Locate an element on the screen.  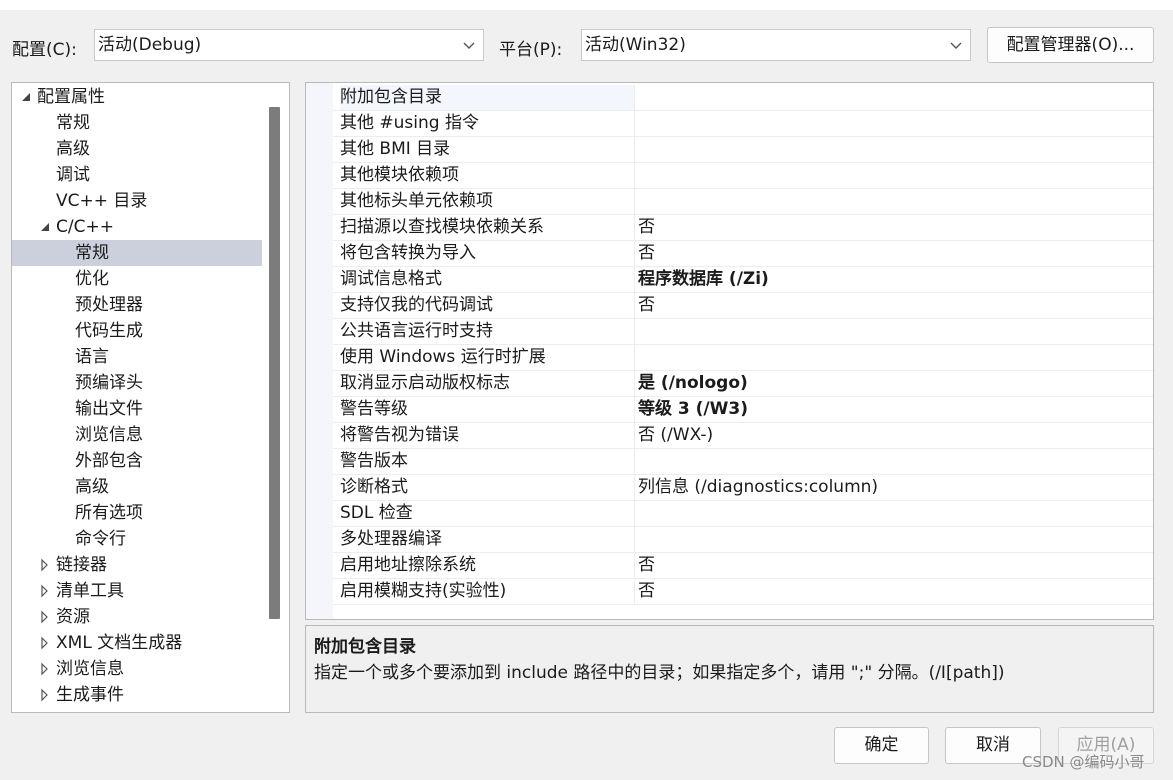
property-value: 等级 3 (/W3) is located at coordinates (693, 409).